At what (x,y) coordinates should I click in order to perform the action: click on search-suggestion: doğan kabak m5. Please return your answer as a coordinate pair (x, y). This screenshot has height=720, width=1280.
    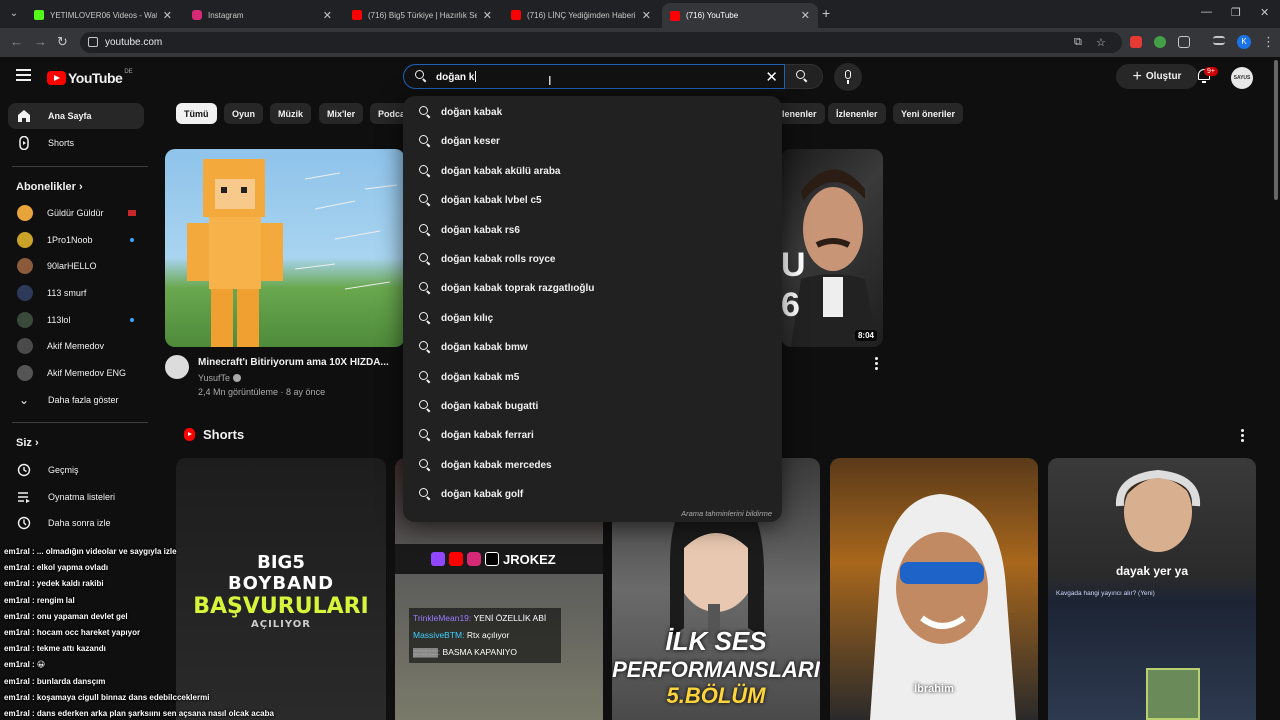
    Looking at the image, I should click on (592, 377).